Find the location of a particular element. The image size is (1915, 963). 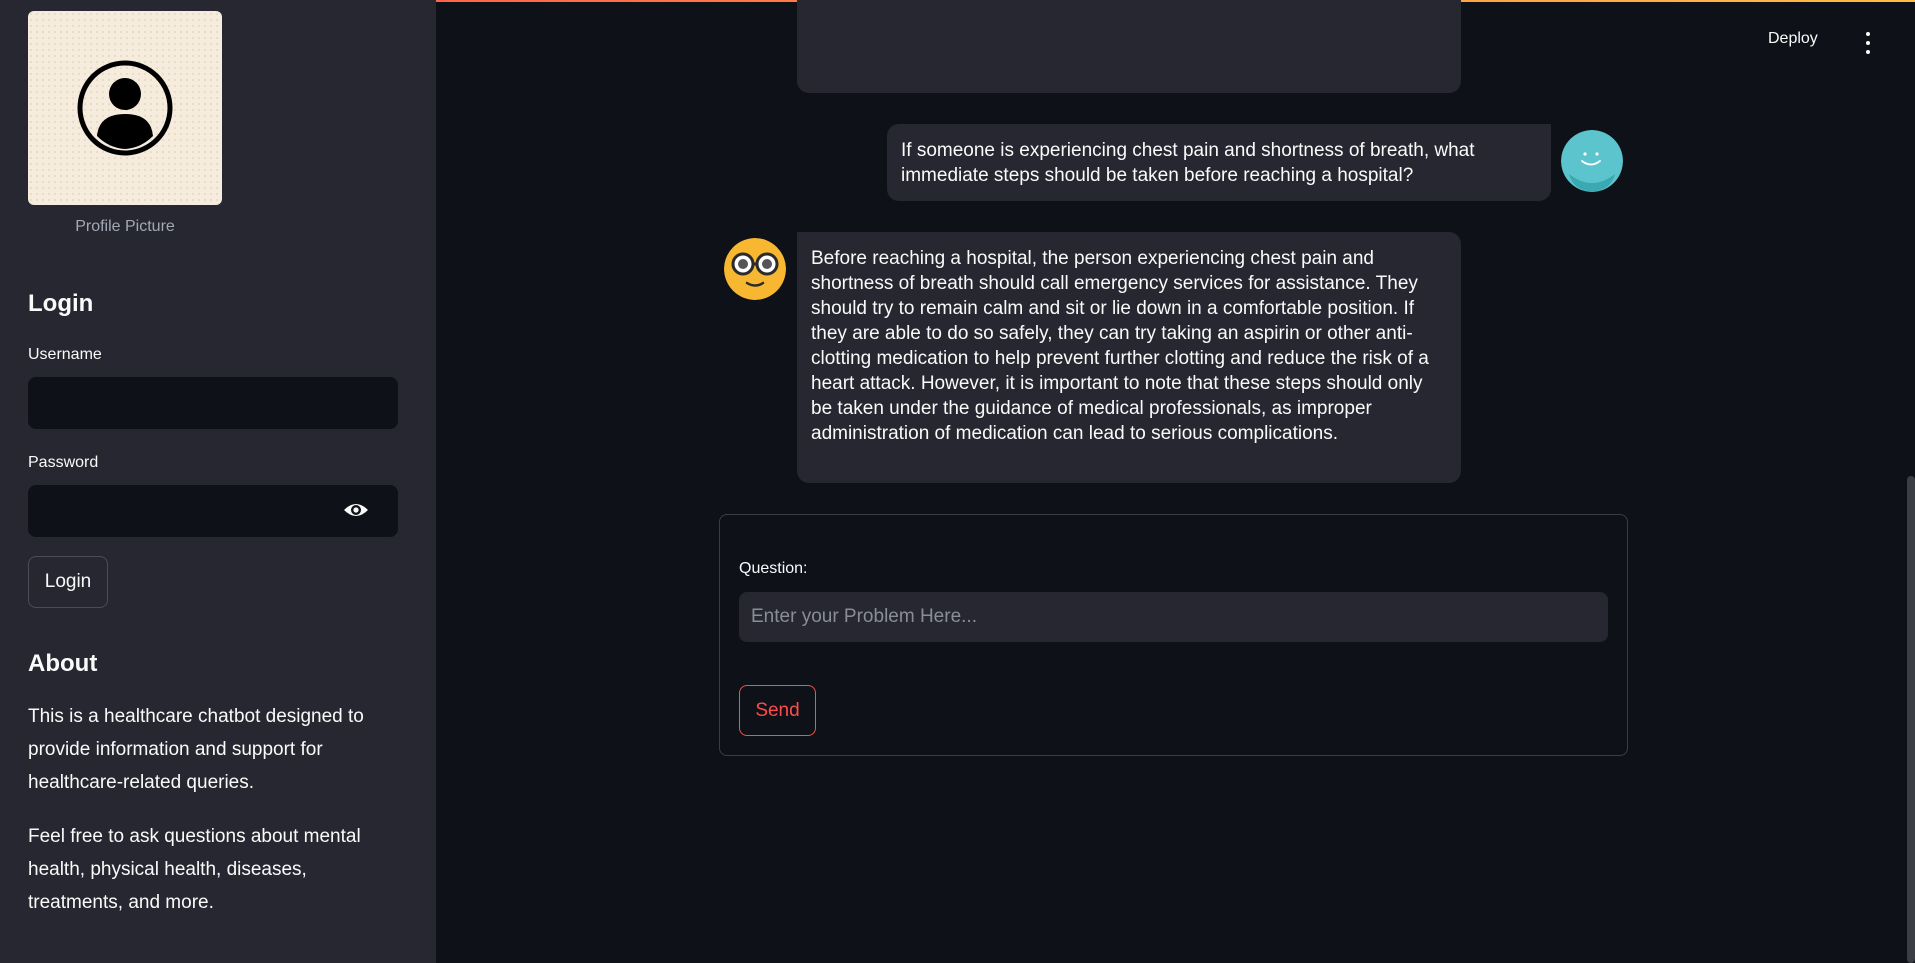

username-label: Username is located at coordinates (65, 354).